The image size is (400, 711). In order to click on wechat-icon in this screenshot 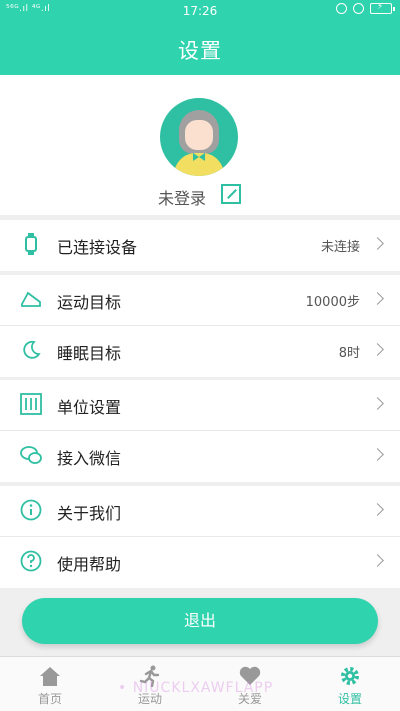, I will do `click(31, 455)`.